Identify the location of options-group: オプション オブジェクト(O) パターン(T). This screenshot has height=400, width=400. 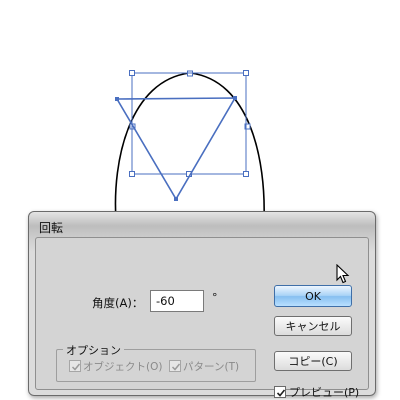
(156, 362).